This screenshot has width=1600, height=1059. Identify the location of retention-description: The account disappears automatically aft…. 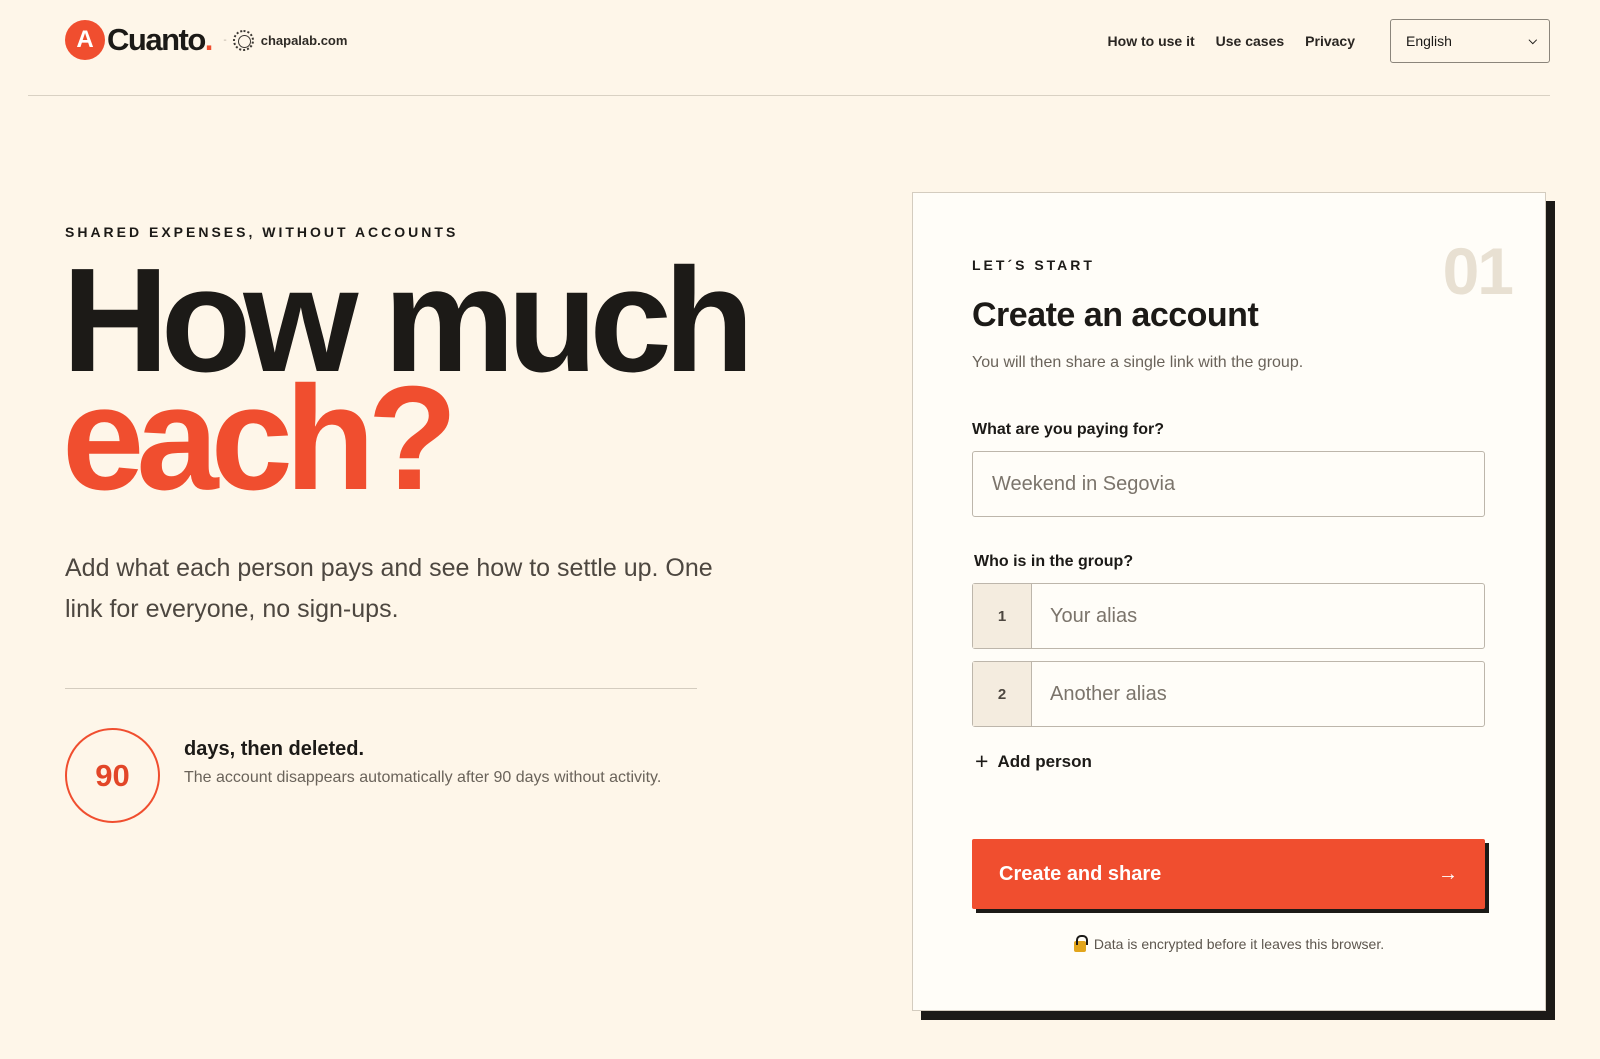
(423, 777).